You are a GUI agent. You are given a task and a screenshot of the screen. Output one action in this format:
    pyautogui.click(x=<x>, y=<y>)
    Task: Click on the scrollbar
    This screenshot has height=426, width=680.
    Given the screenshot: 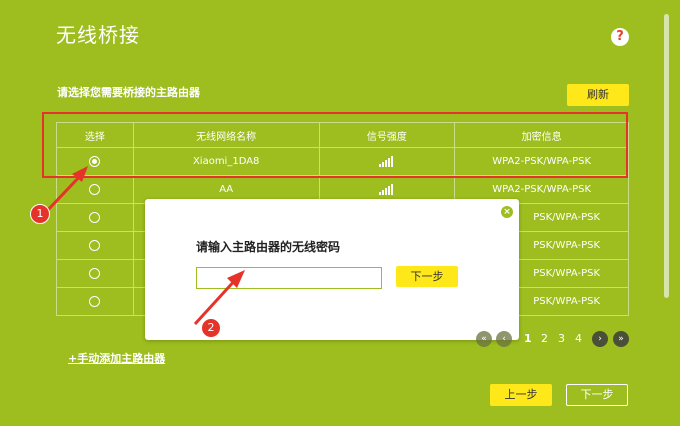 What is the action you would take?
    pyautogui.click(x=666, y=156)
    